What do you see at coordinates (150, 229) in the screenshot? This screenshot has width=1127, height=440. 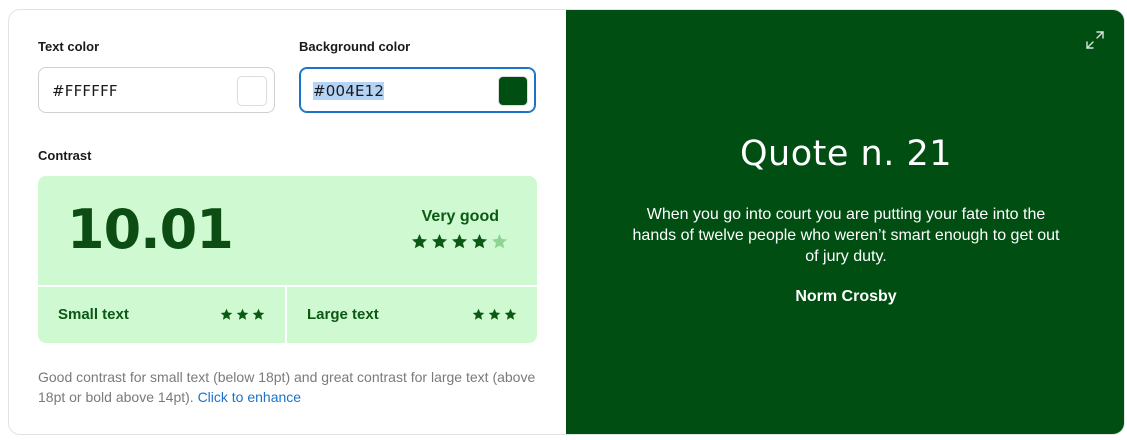 I see `contrast-ratio: 10.01` at bounding box center [150, 229].